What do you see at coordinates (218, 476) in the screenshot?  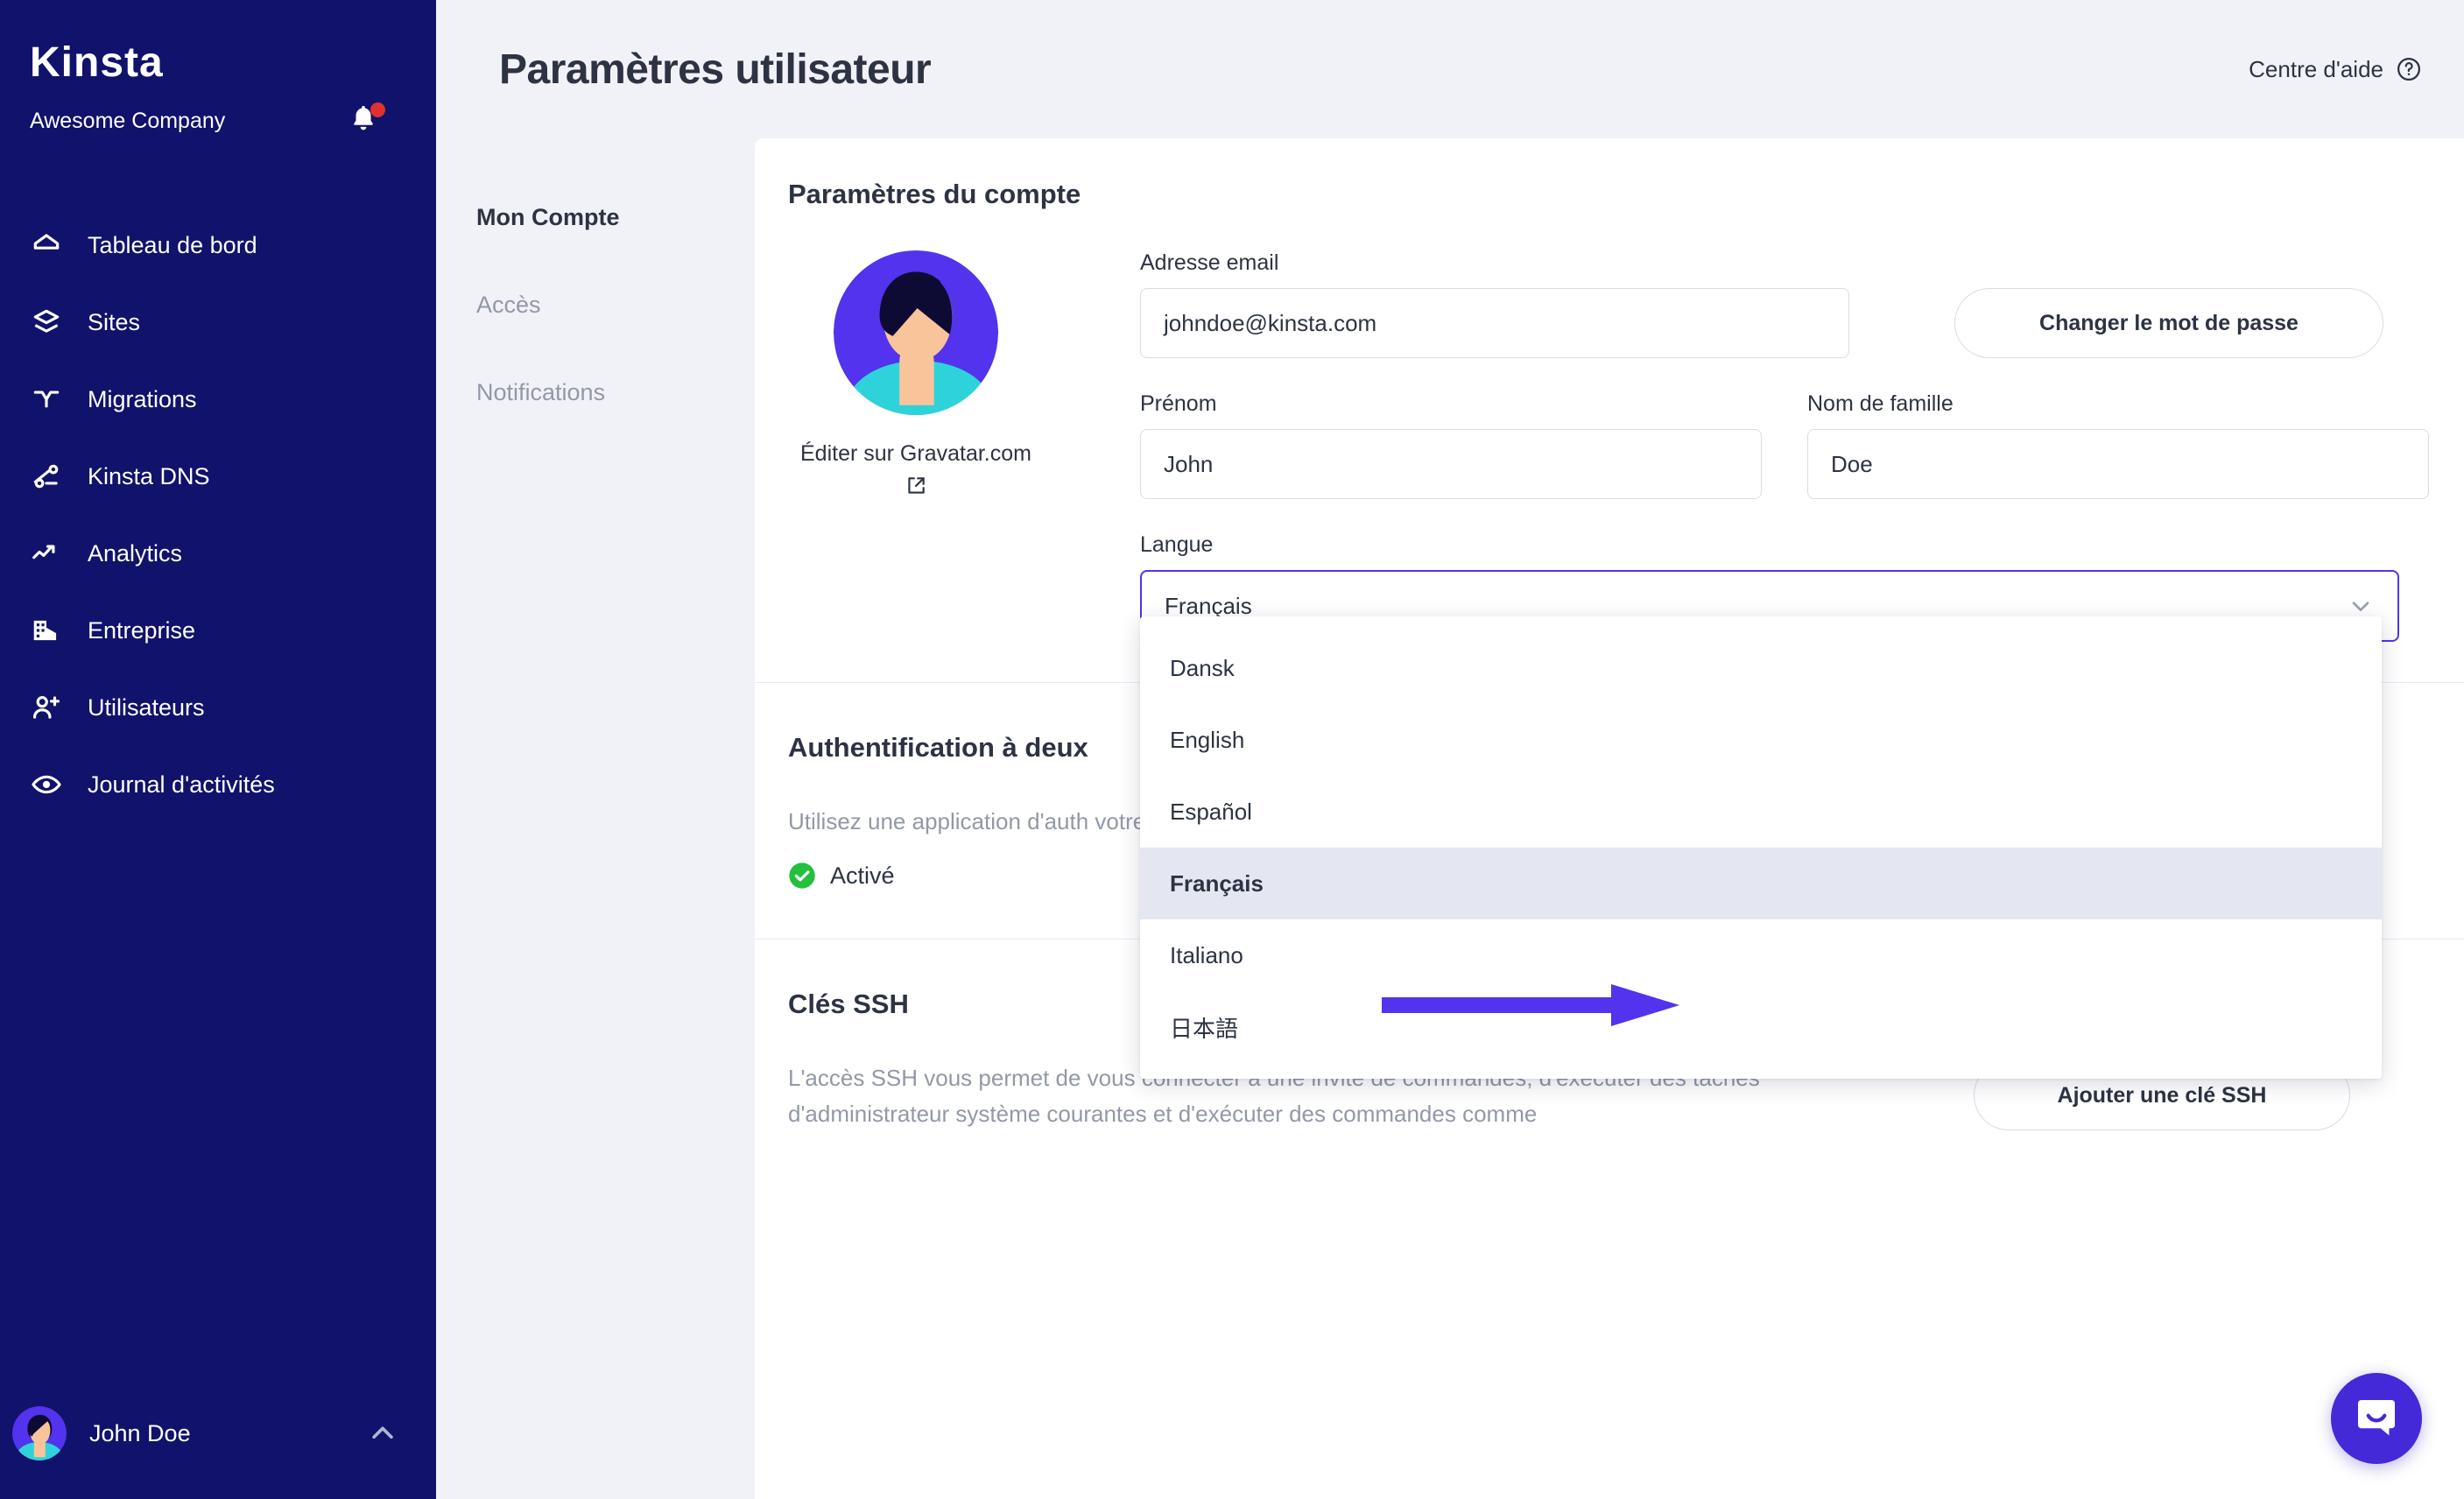 I see `sidebar-item-kinsta-dns: Kinsta DNS` at bounding box center [218, 476].